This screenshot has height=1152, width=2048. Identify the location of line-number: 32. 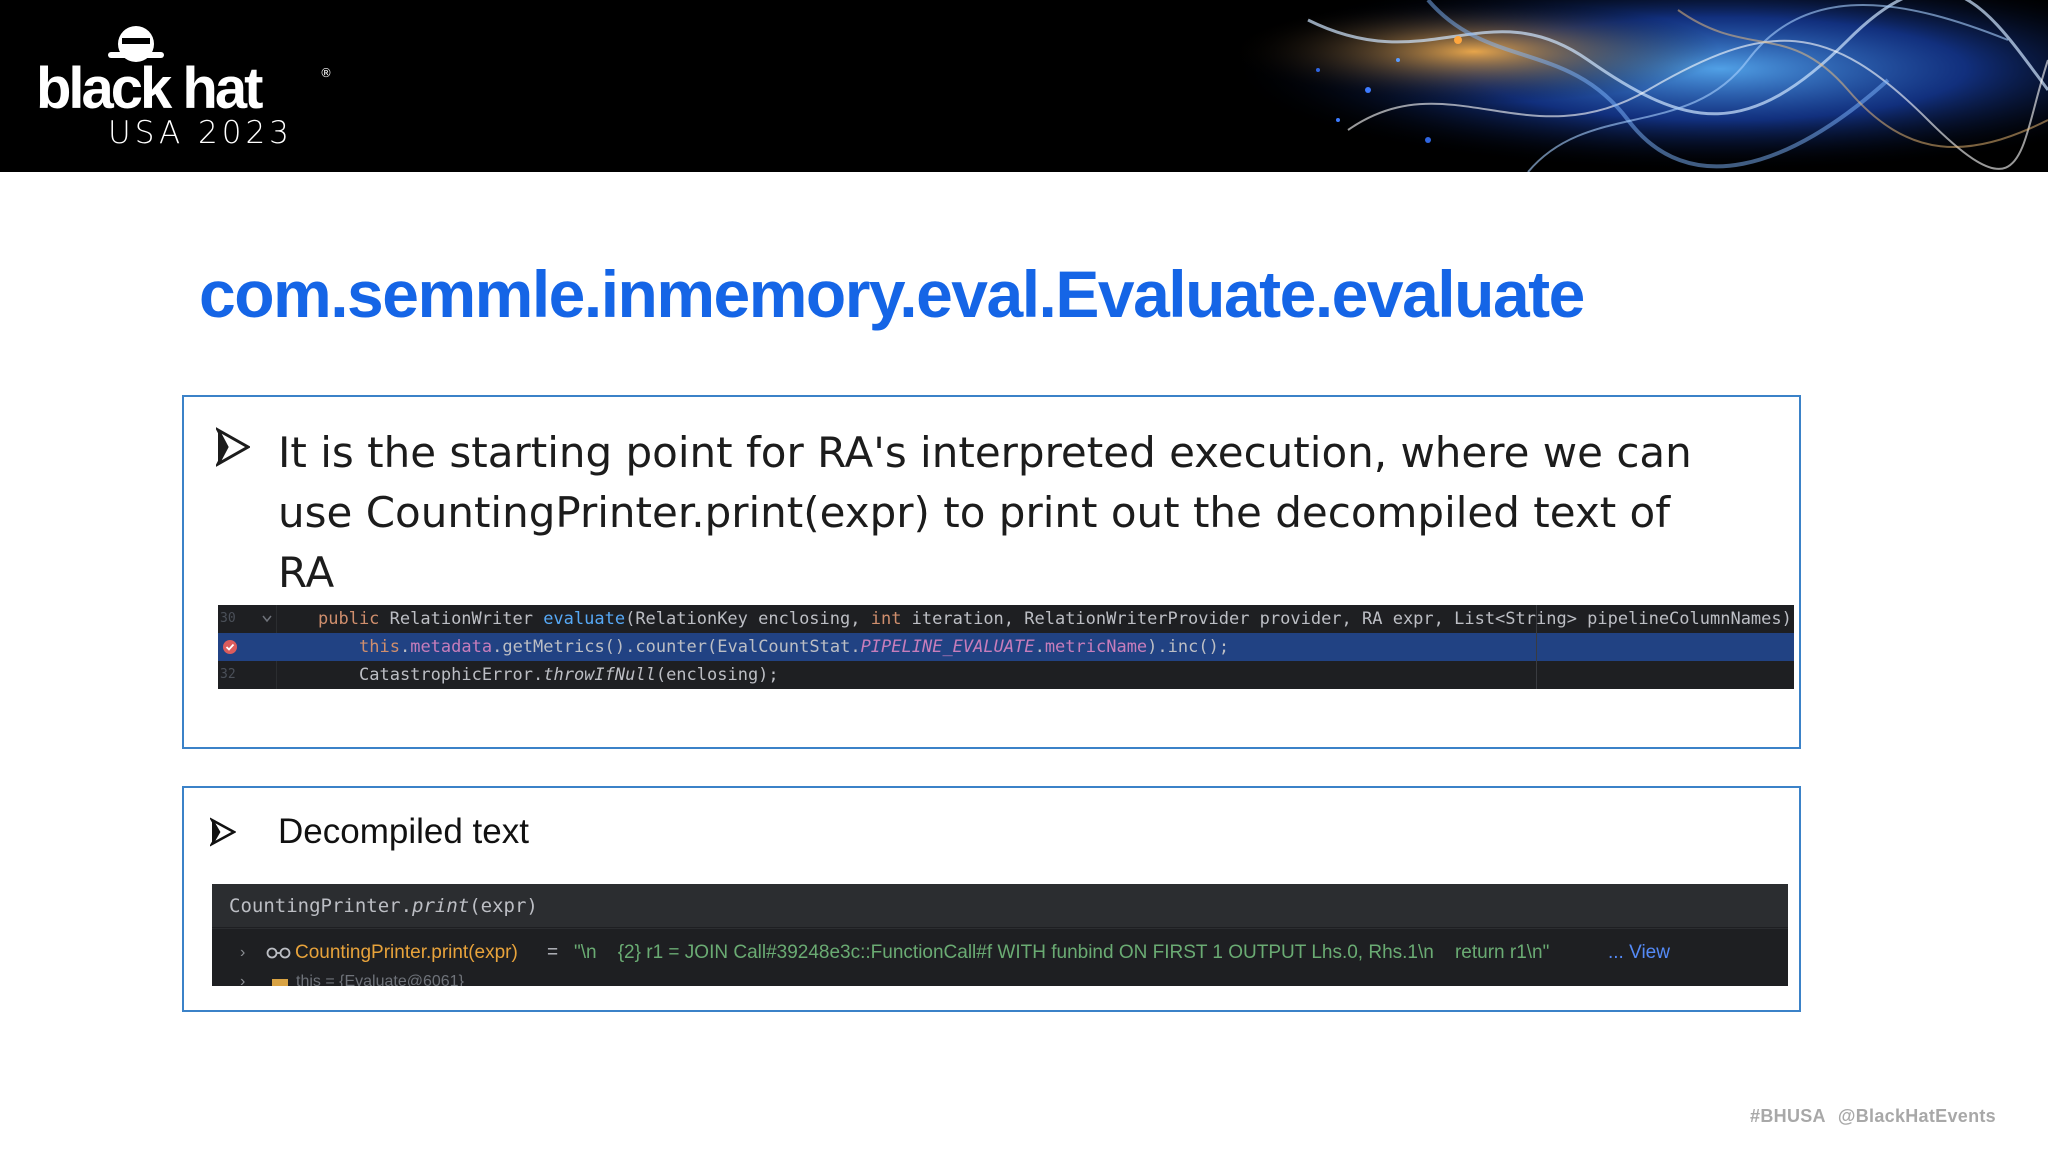
(228, 674).